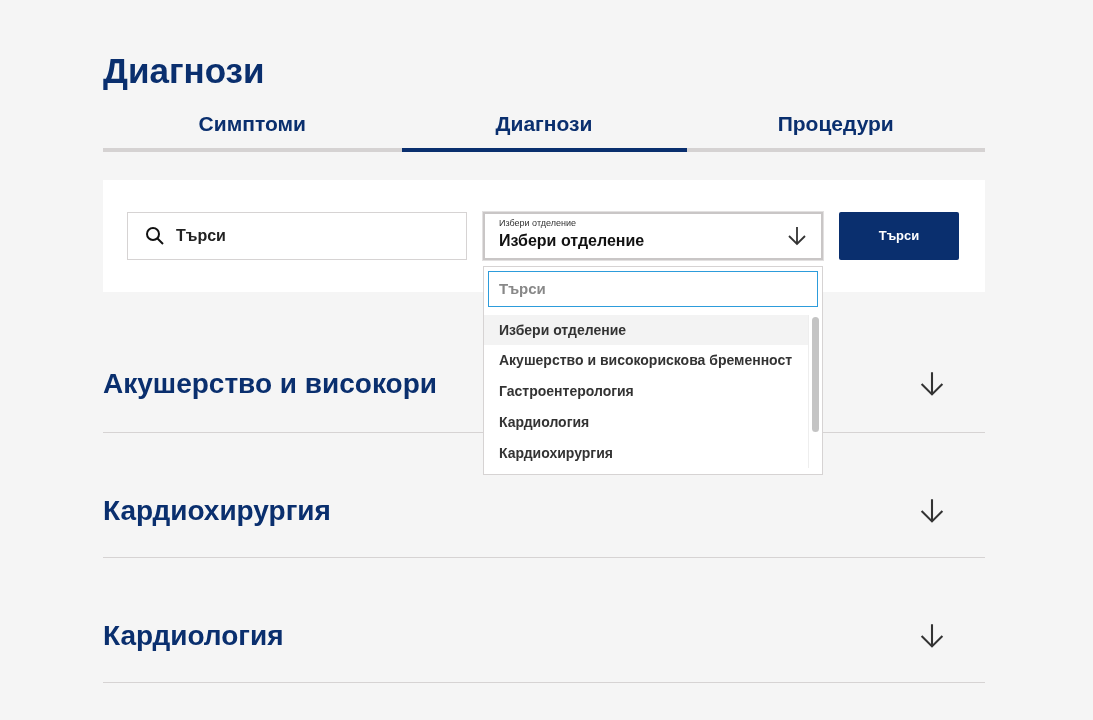 The width and height of the screenshot is (1093, 720). Describe the element at coordinates (217, 510) in the screenshot. I see `accordion-title: Кардиохирургия` at that location.